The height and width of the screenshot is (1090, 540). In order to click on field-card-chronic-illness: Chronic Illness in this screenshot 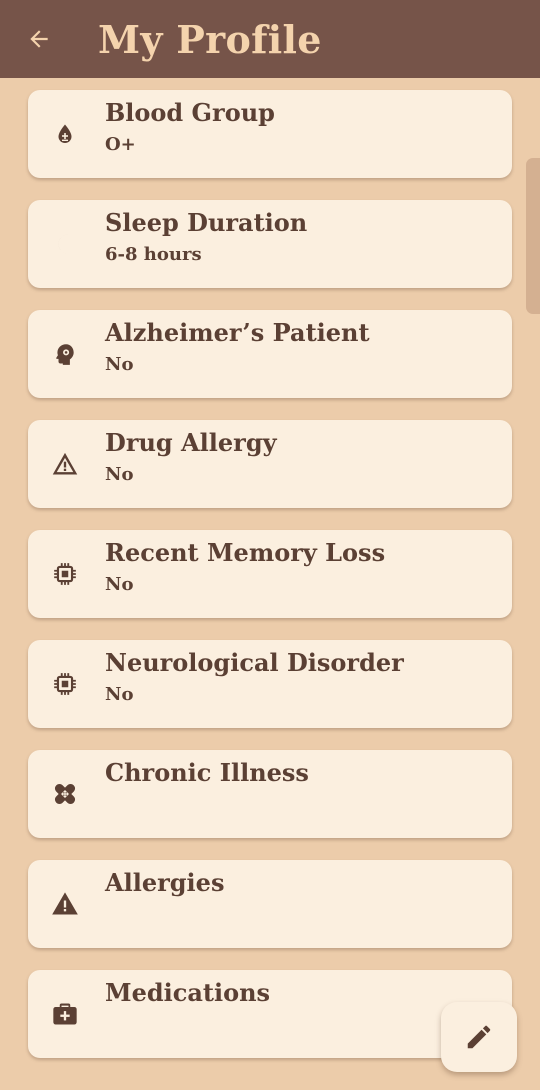, I will do `click(270, 794)`.